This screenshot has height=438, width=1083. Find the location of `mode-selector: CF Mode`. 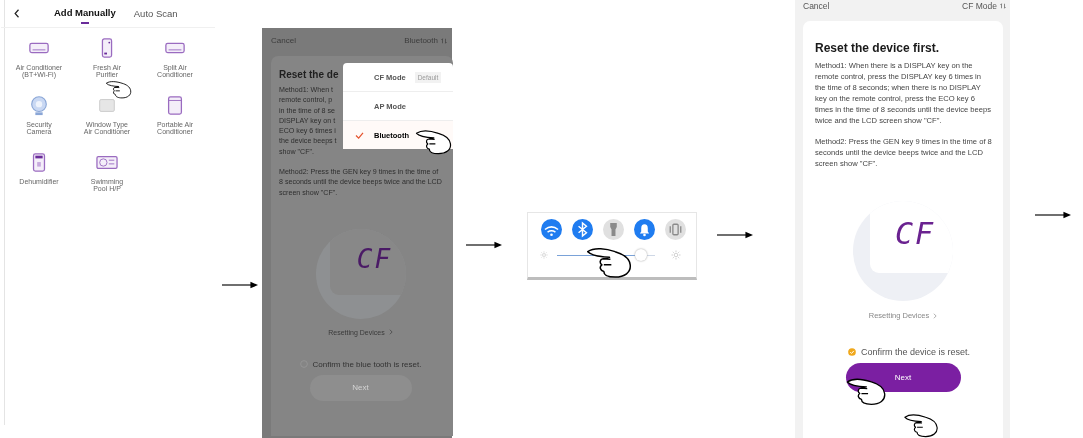

mode-selector: CF Mode is located at coordinates (979, 6).